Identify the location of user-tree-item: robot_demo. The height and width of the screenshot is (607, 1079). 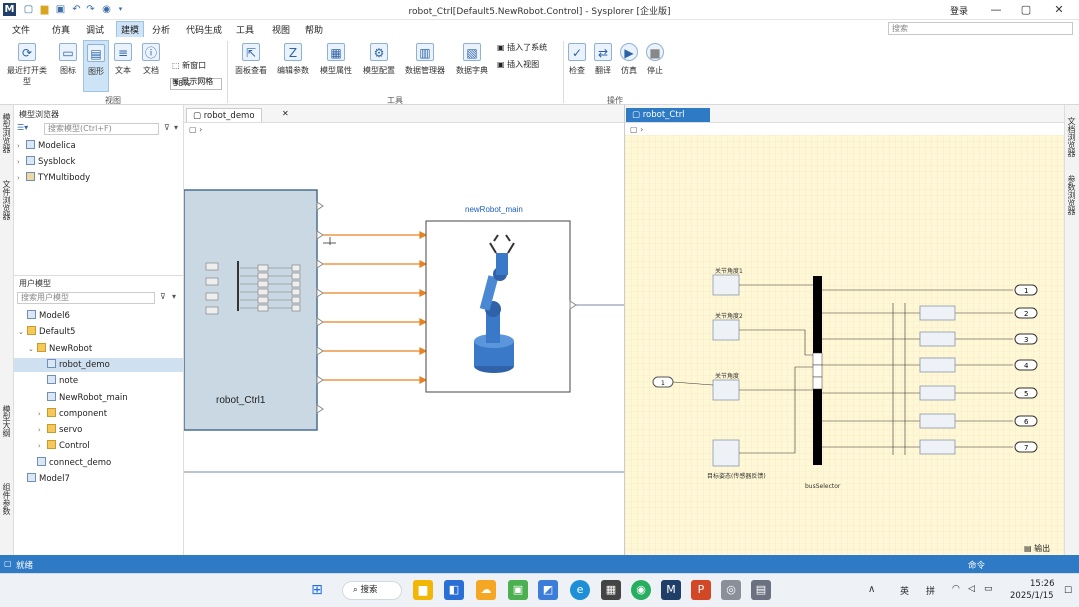
(98, 364).